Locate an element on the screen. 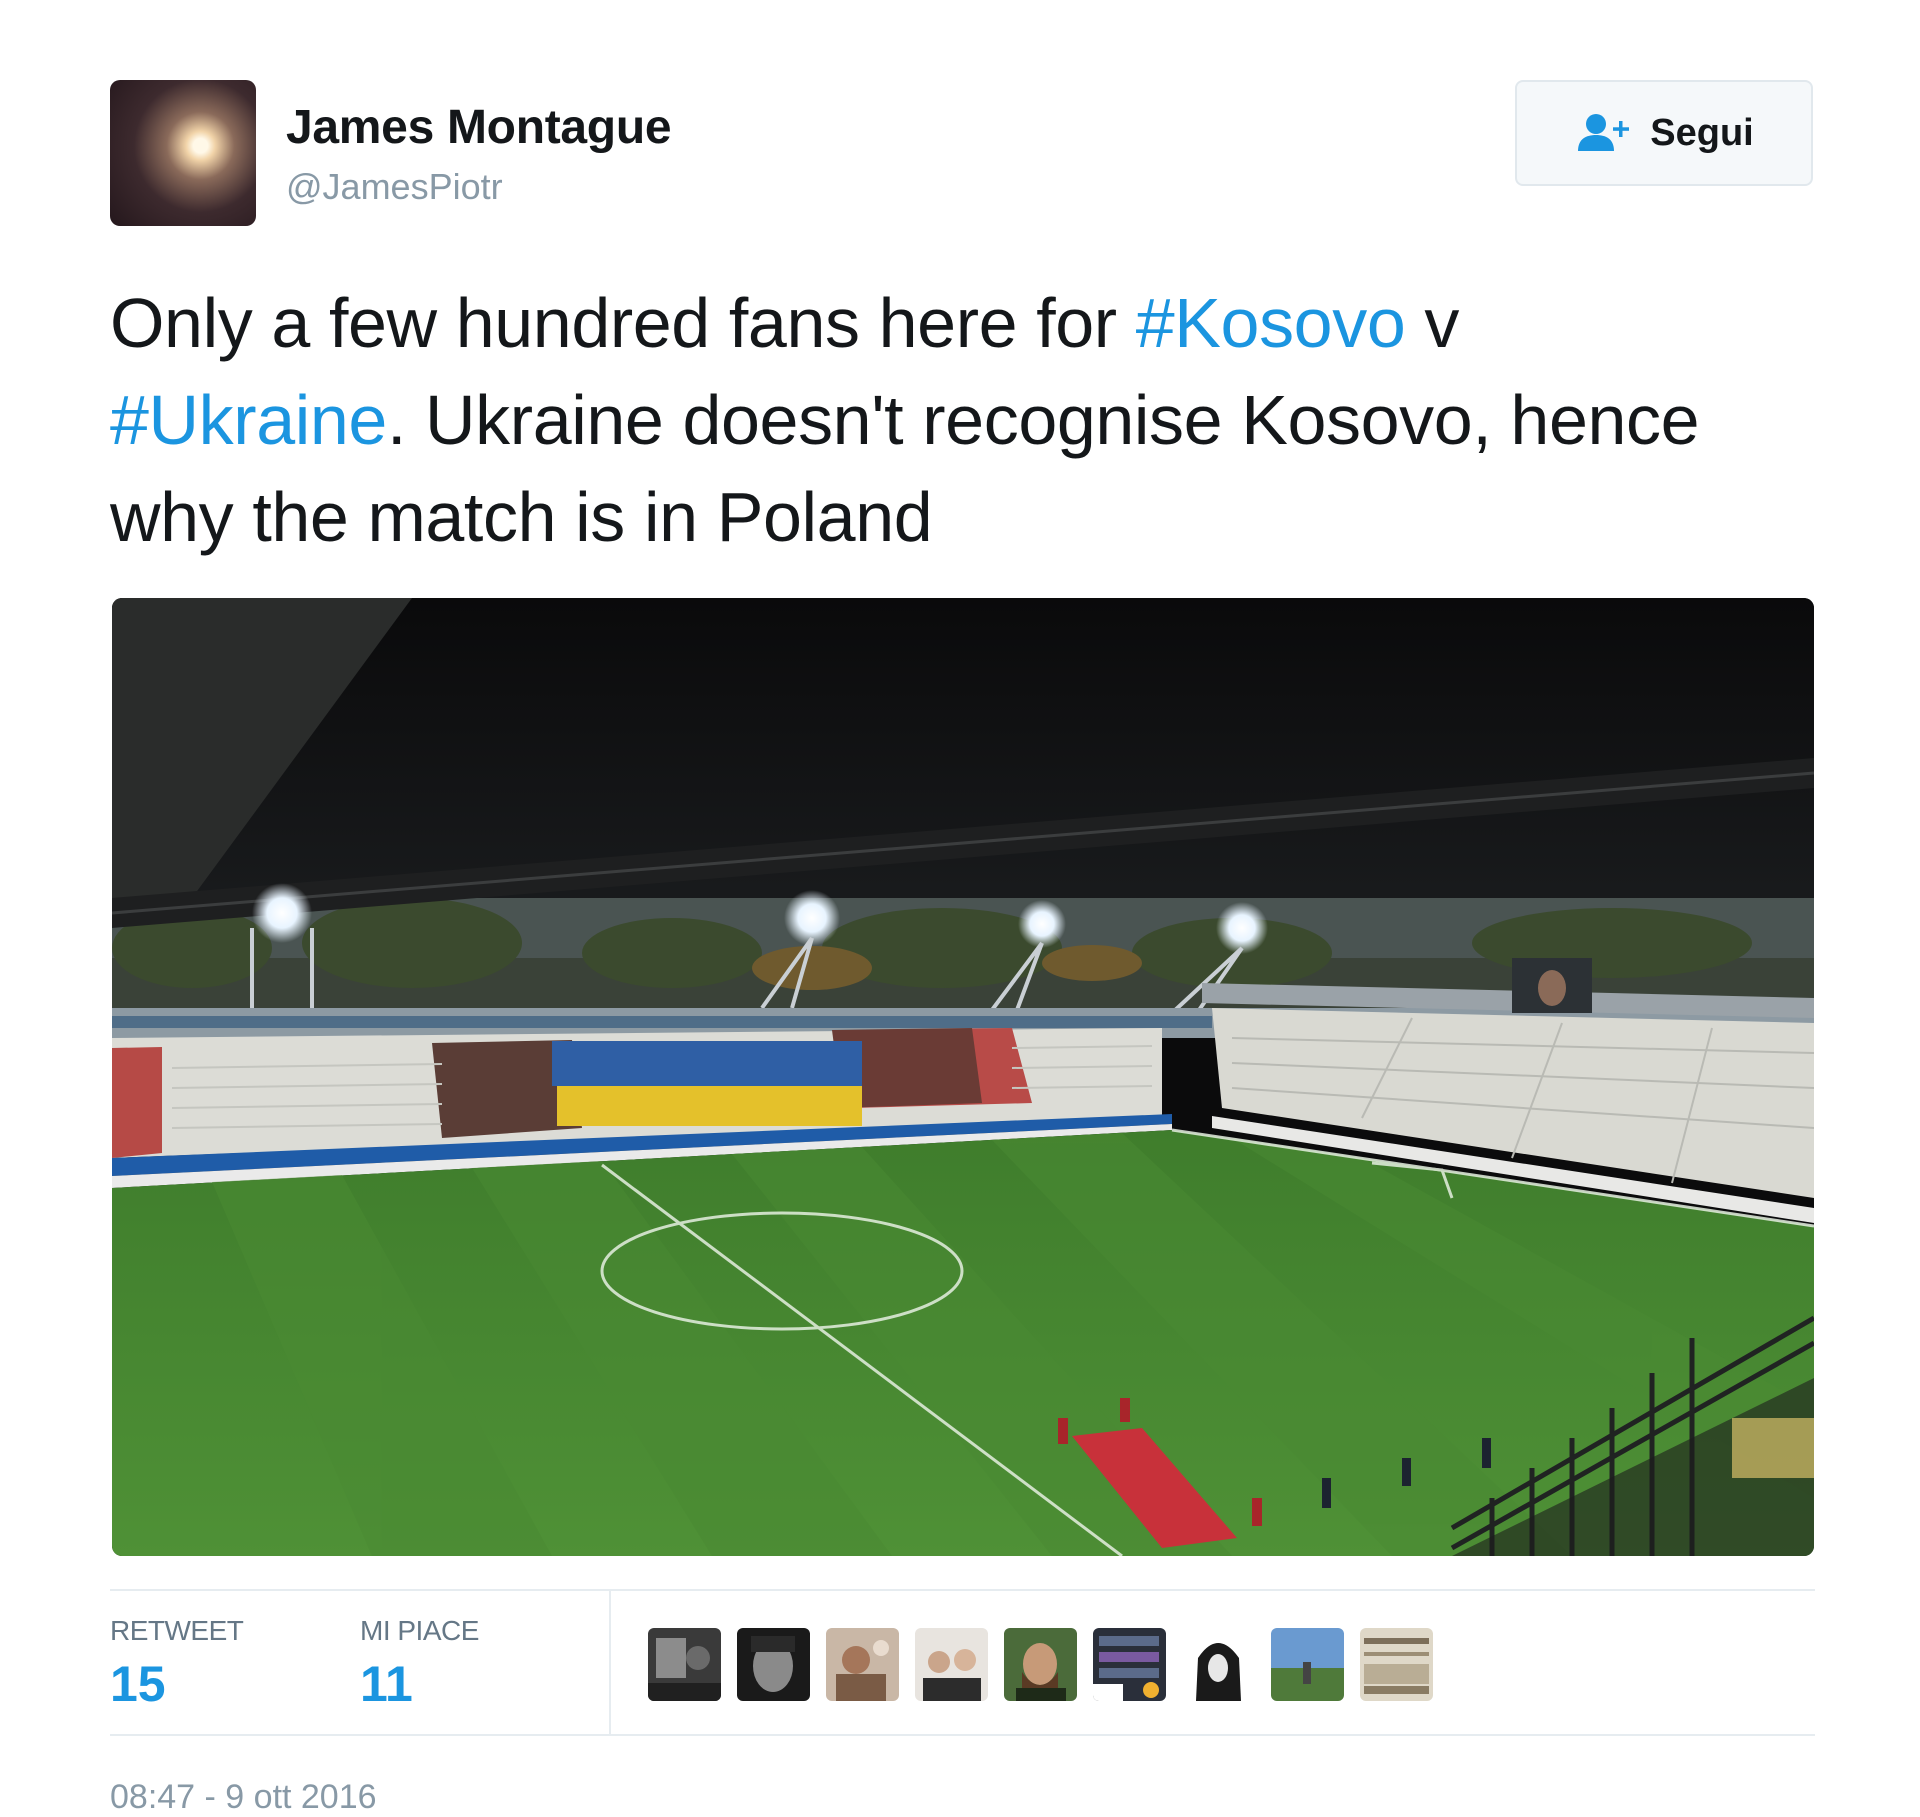 The width and height of the screenshot is (1920, 1817). tweet-timestamp: 08:47 - 9 ott 2016 is located at coordinates (243, 1797).